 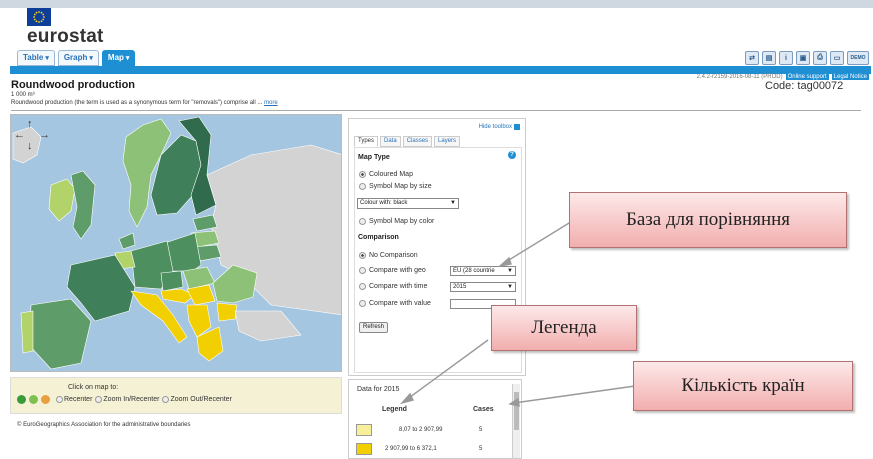 What do you see at coordinates (394, 409) in the screenshot?
I see `legend-column-header: Legend` at bounding box center [394, 409].